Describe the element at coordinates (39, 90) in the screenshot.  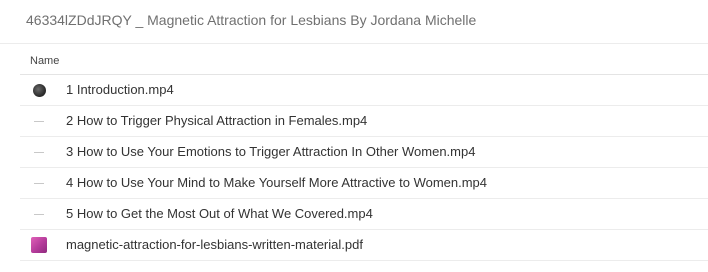
I see `video-thumbnail-icon` at that location.